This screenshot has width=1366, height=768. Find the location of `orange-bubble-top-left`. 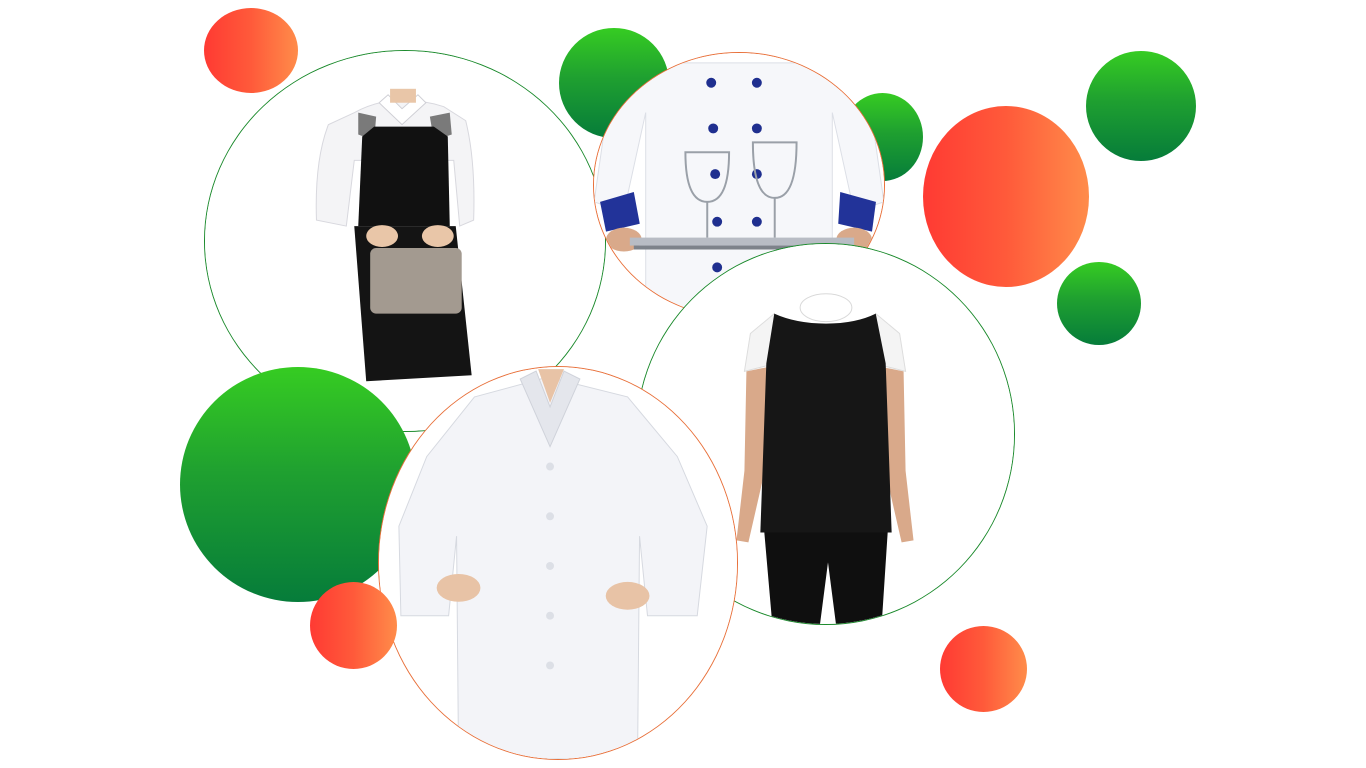

orange-bubble-top-left is located at coordinates (251, 50).